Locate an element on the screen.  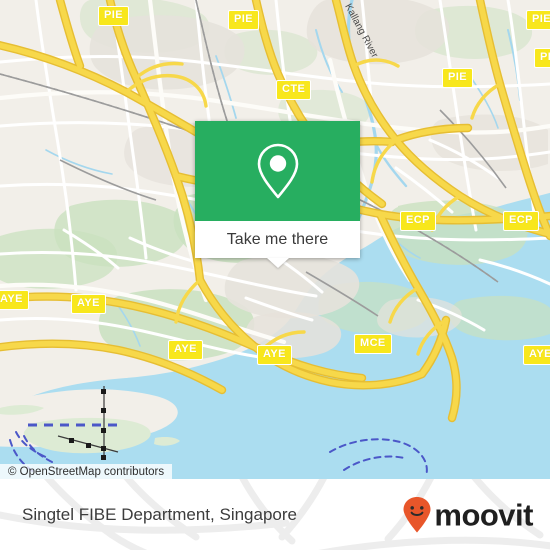
map-attribution: © OpenStreetMap contributors is located at coordinates (86, 471).